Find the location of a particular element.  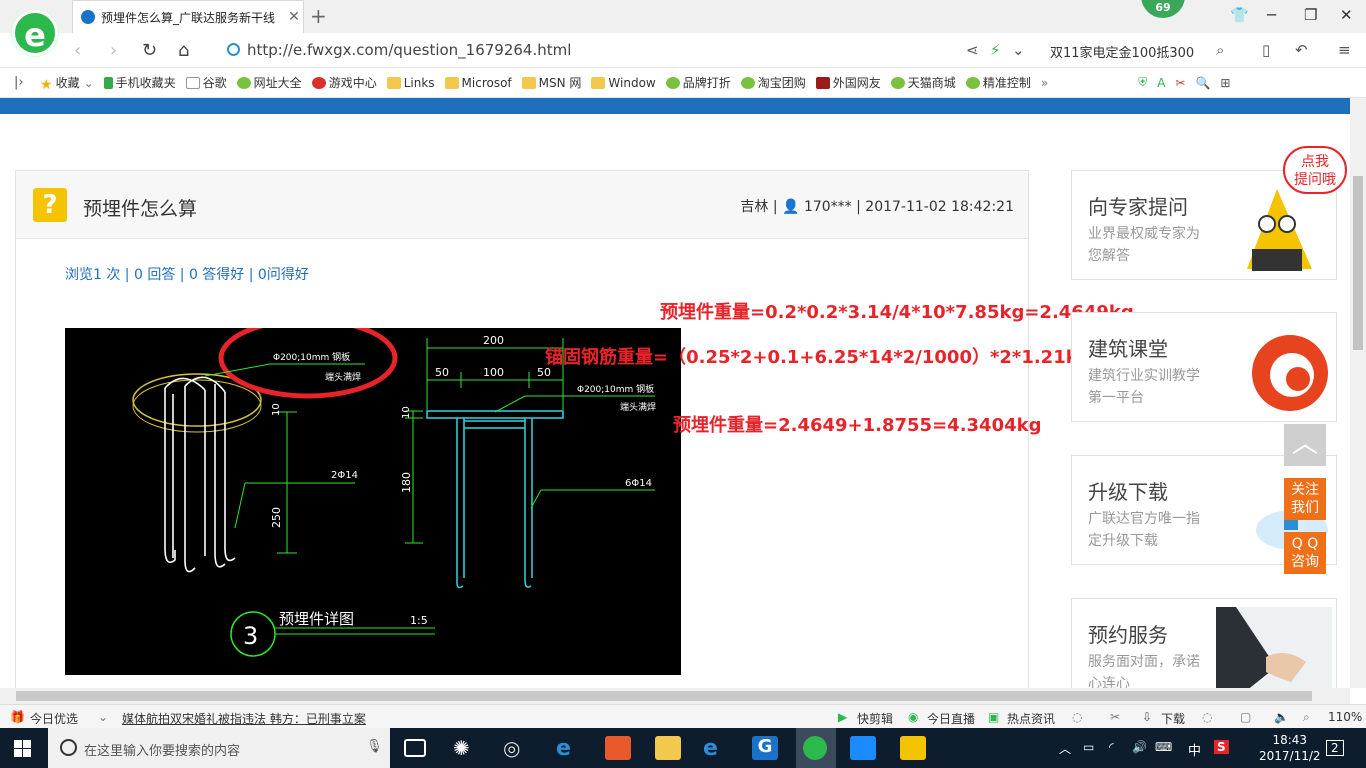

undo-icon: ↶ is located at coordinates (1301, 50).